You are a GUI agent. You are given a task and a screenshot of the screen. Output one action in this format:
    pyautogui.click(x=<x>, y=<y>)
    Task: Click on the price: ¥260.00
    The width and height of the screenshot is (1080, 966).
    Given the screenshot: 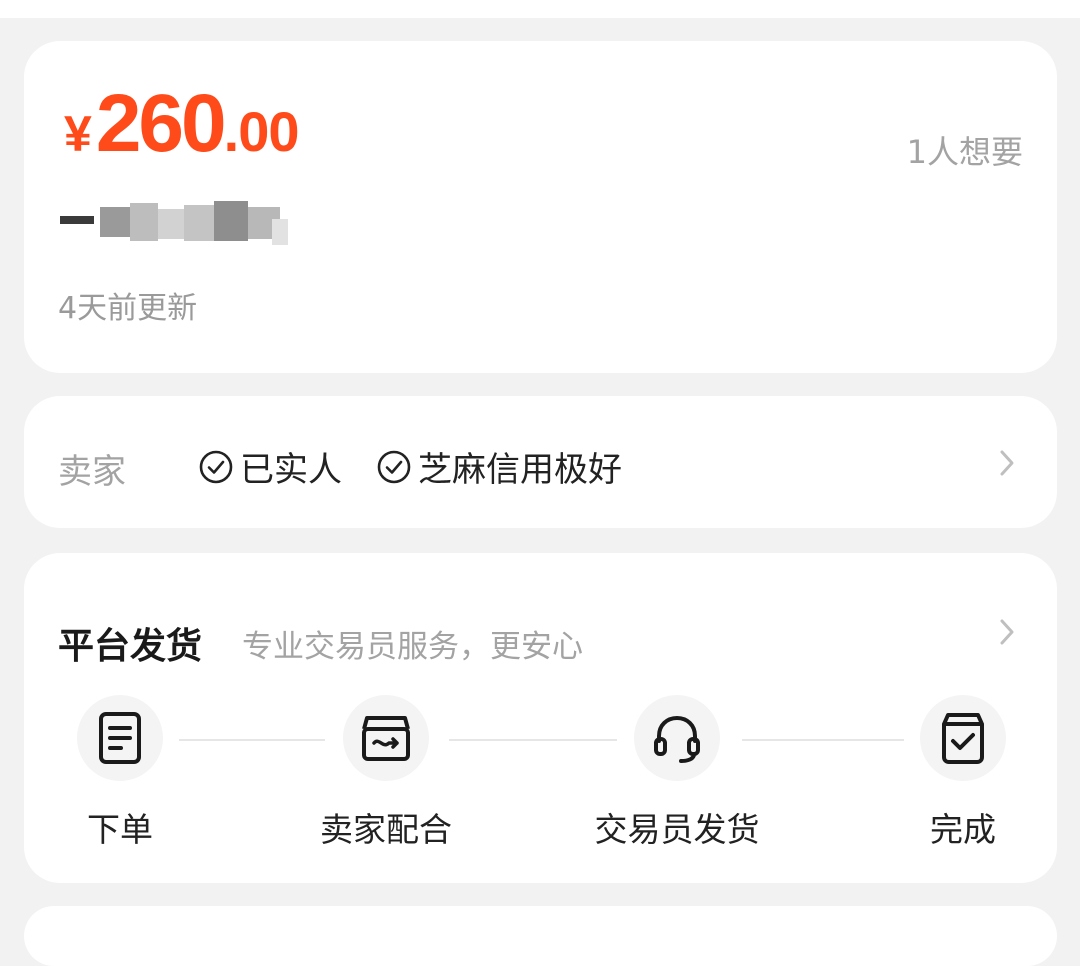 What is the action you would take?
    pyautogui.click(x=181, y=124)
    